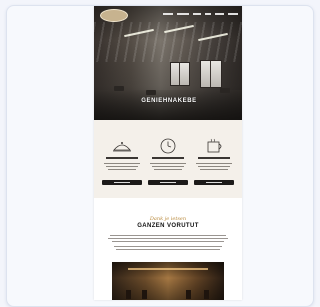  Describe the element at coordinates (168, 269) in the screenshot. I see `photo-light` at that location.